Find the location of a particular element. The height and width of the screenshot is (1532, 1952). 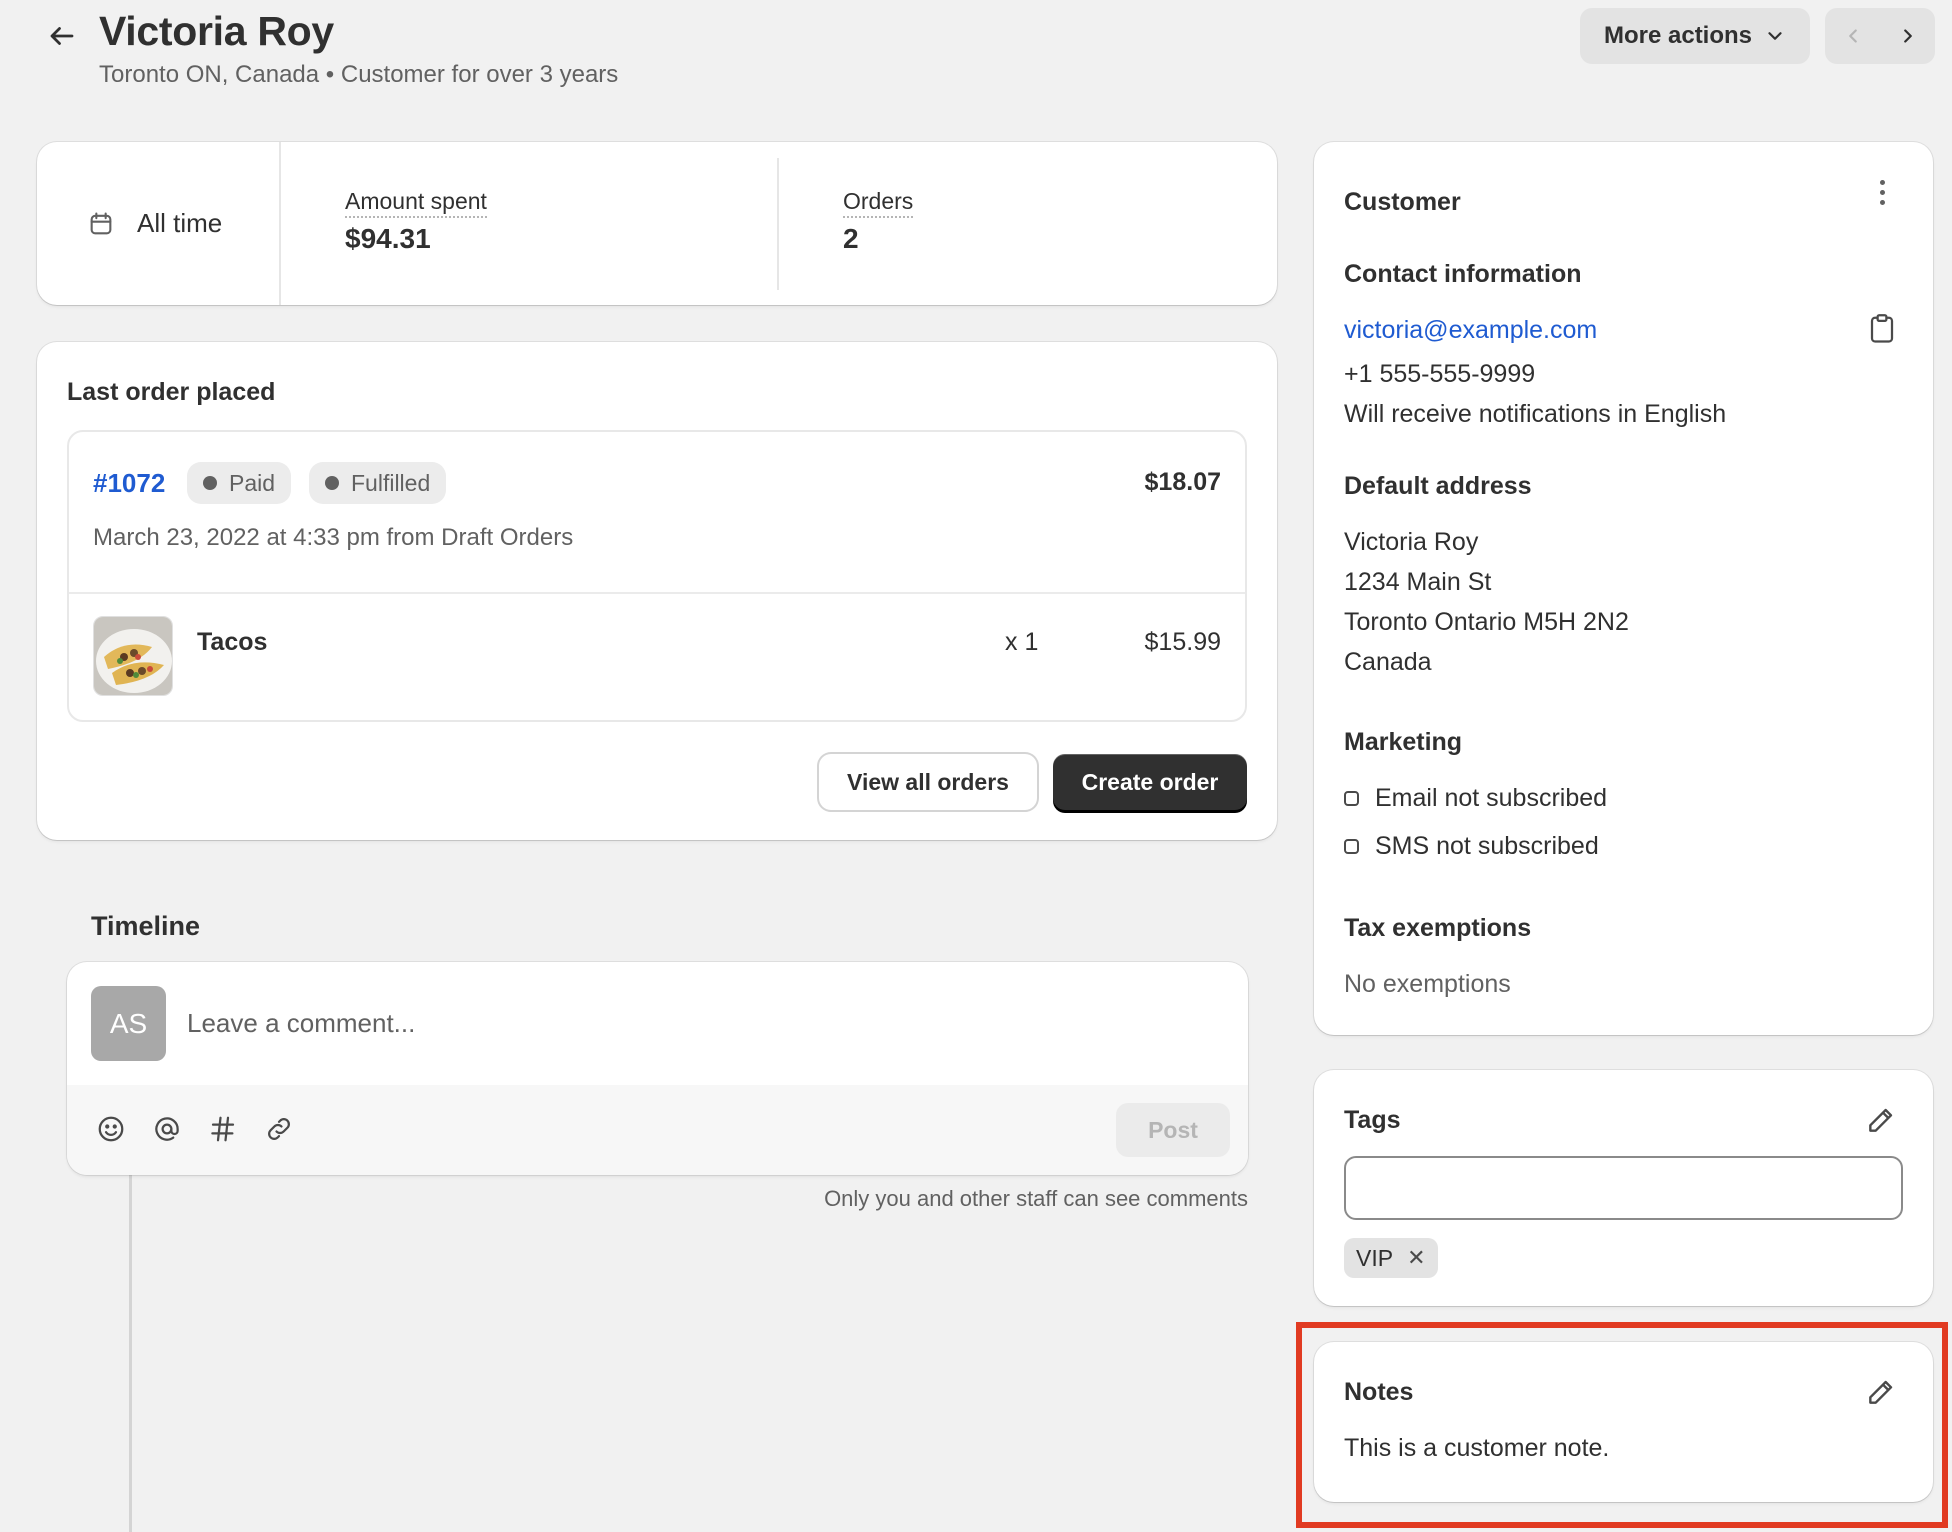

back-button is located at coordinates (62, 36).